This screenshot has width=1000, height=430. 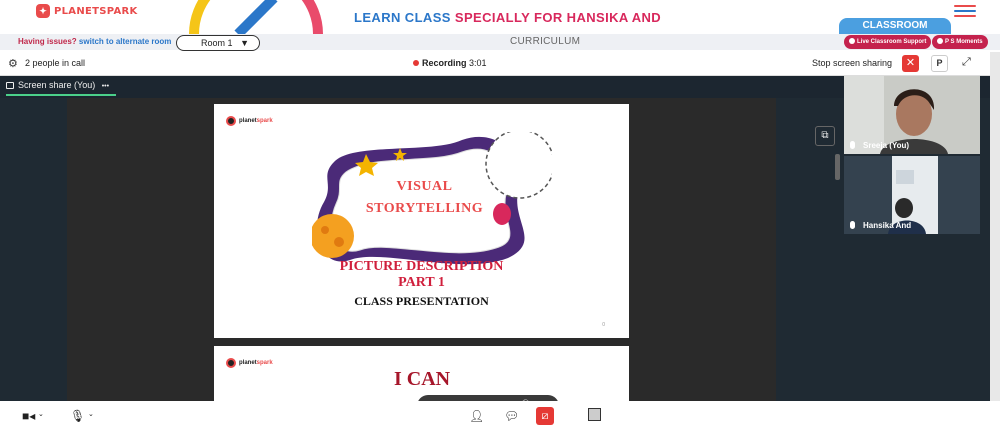 I want to click on more-icon: •••, so click(x=105, y=86).